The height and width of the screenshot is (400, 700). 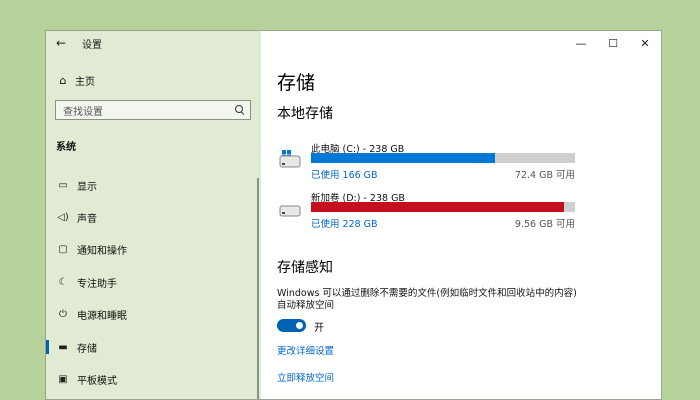 I want to click on sidebar-item-focus-assist: ☾ 专注助手, so click(x=153, y=282).